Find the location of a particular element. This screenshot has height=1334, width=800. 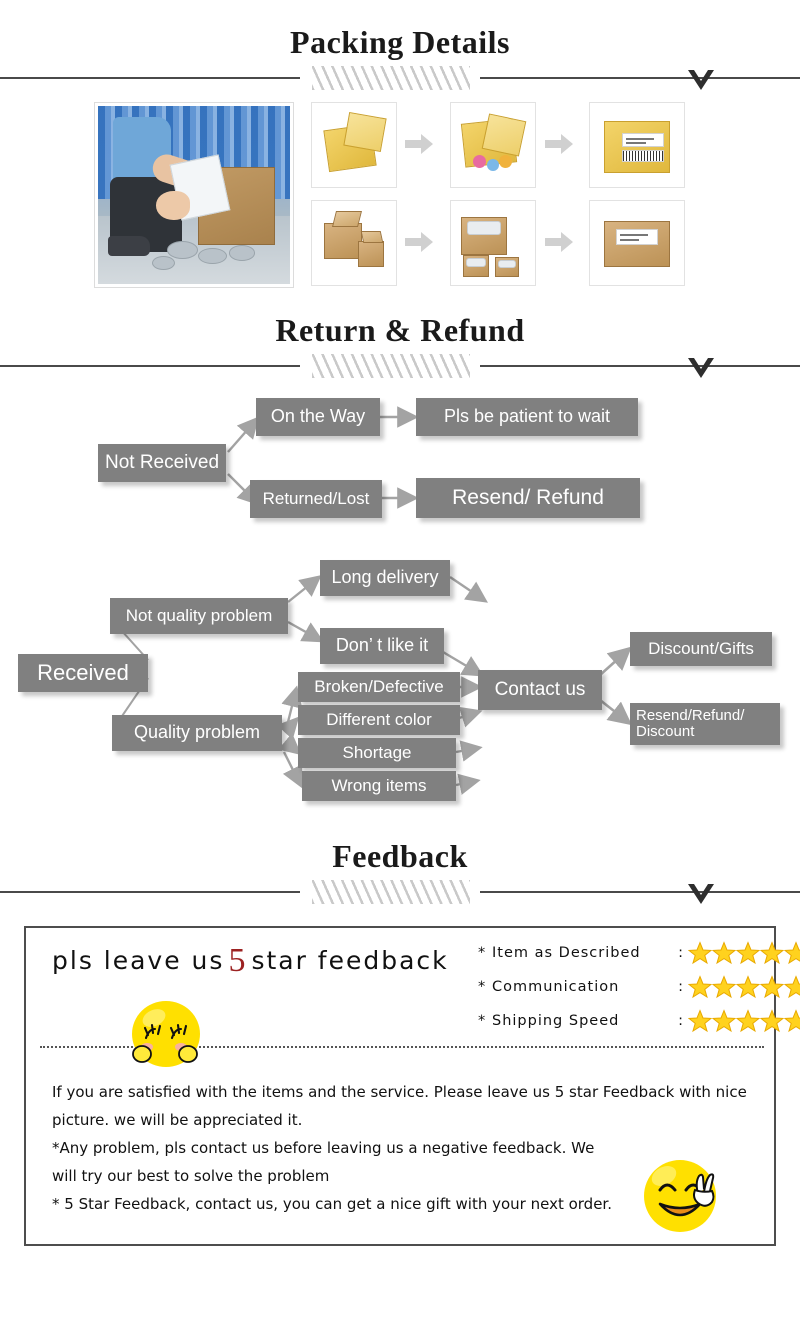

feedback-header: Feedback is located at coordinates (400, 872).